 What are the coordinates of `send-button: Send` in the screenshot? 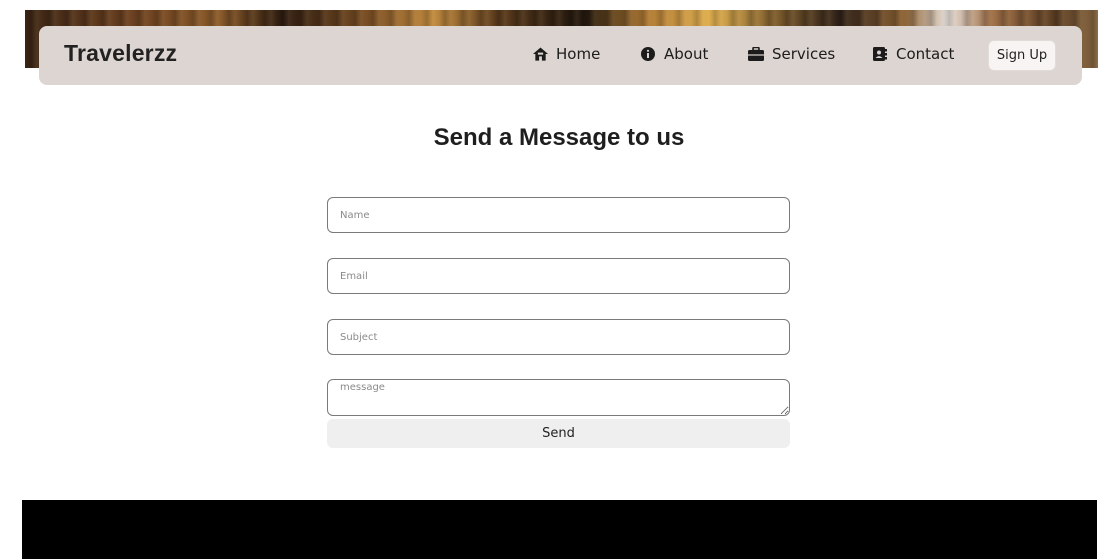 It's located at (558, 433).